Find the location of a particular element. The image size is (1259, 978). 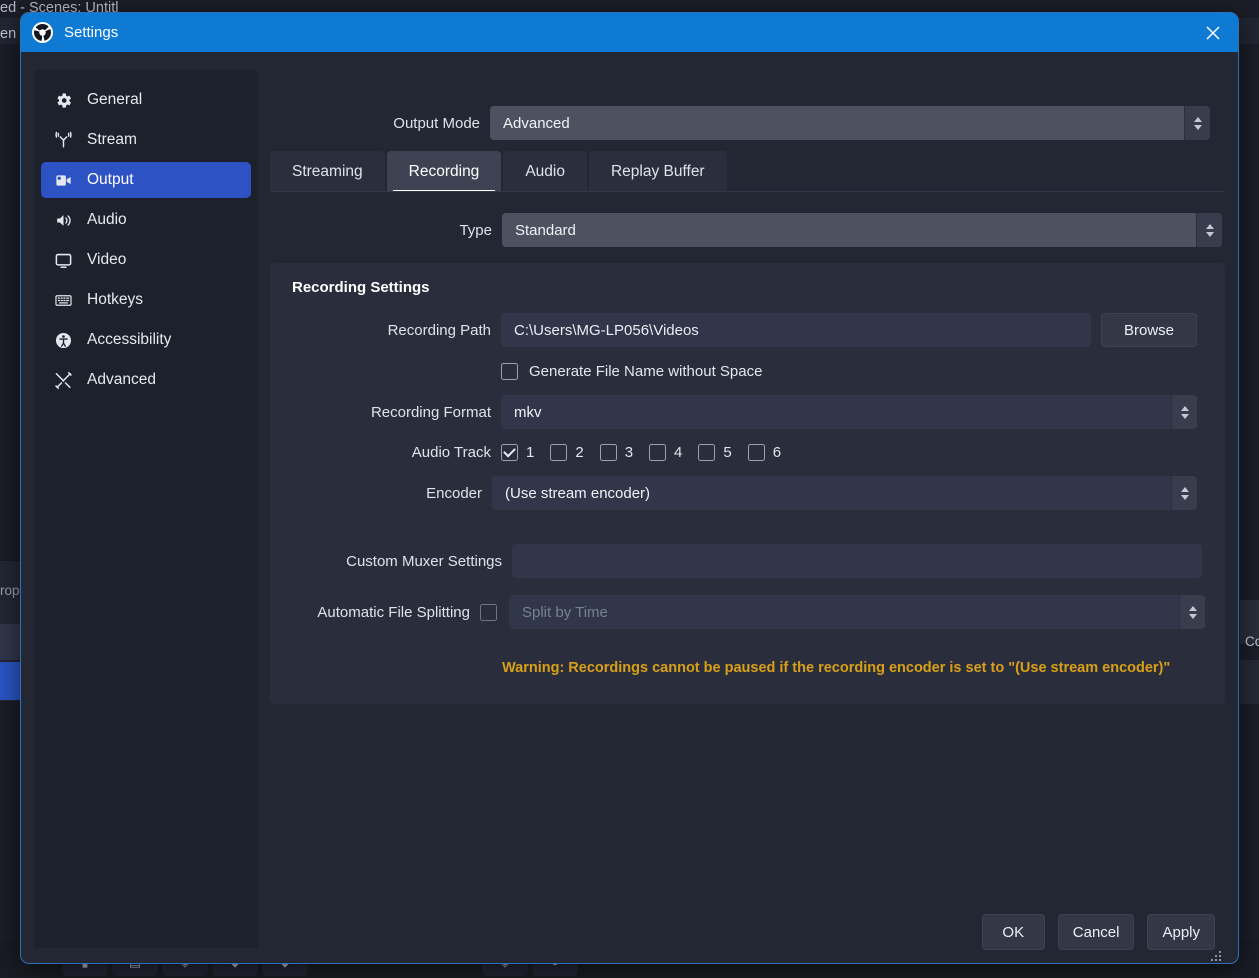

tab-label: Replay Buffer is located at coordinates (657, 171).